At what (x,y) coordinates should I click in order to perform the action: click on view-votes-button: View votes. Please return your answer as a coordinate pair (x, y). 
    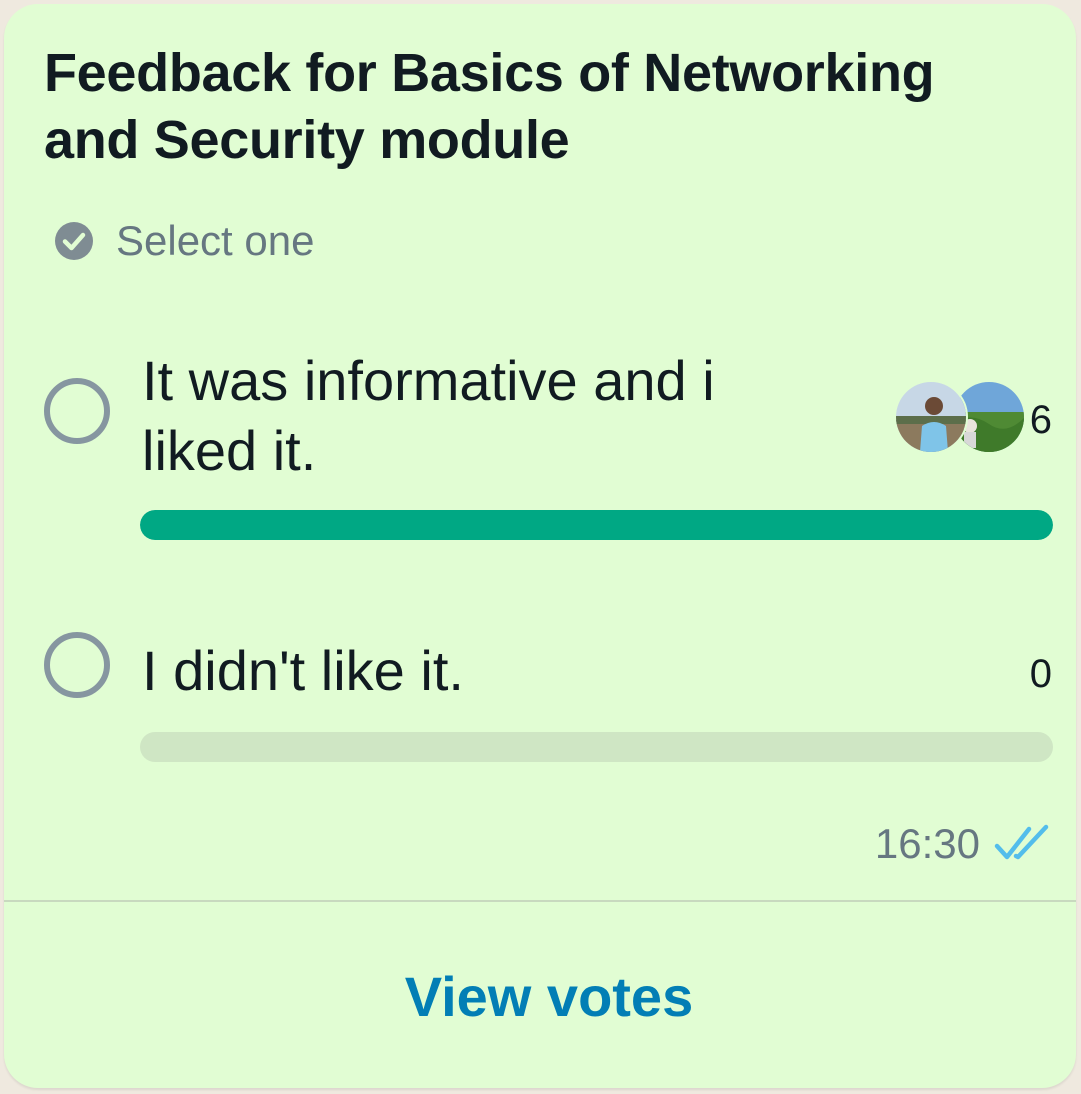
    Looking at the image, I should click on (540, 996).